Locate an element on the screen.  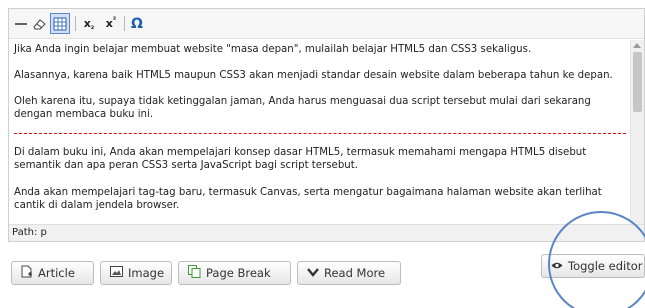
highlight-circle is located at coordinates (596, 259).